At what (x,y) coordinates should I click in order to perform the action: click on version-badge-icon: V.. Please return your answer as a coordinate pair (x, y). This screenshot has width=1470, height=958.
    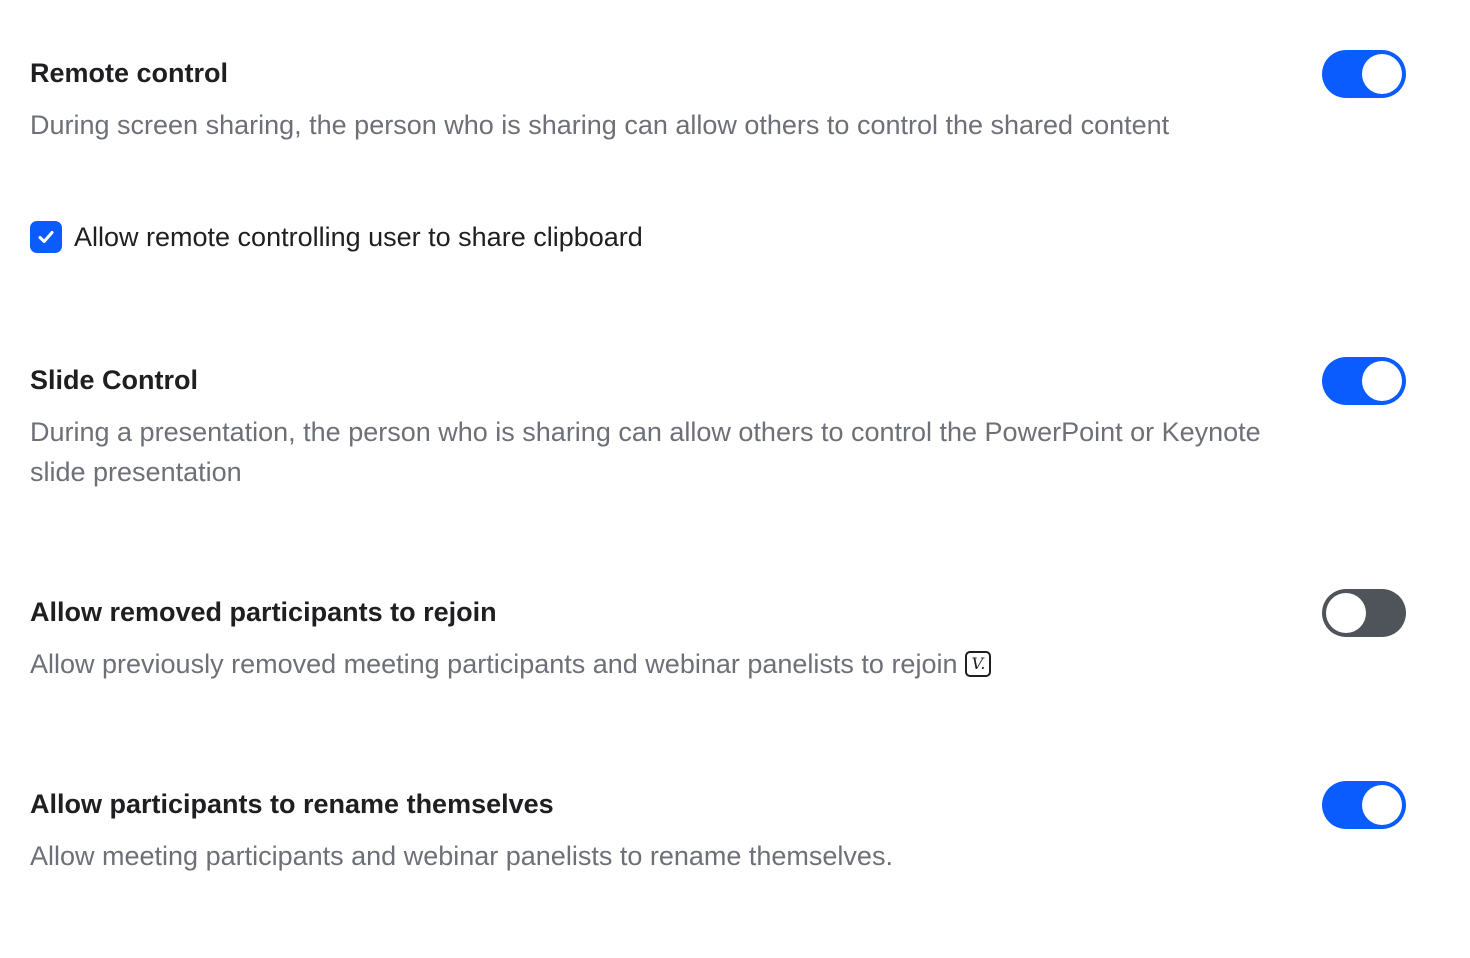
    Looking at the image, I should click on (978, 663).